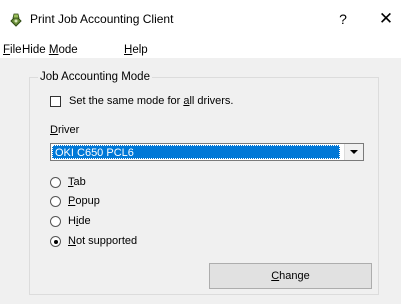  I want to click on radio-hide-label: Hide, so click(79, 221).